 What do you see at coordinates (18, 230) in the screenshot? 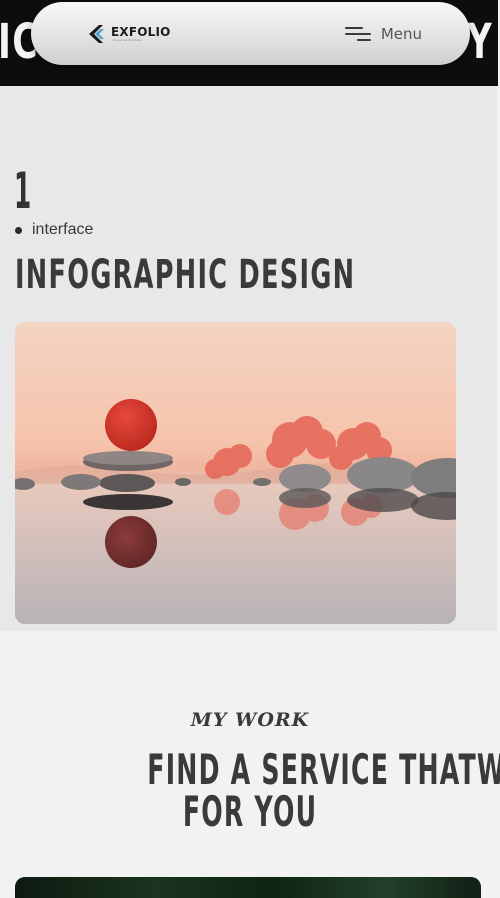
I see `bullet-dot-icon` at bounding box center [18, 230].